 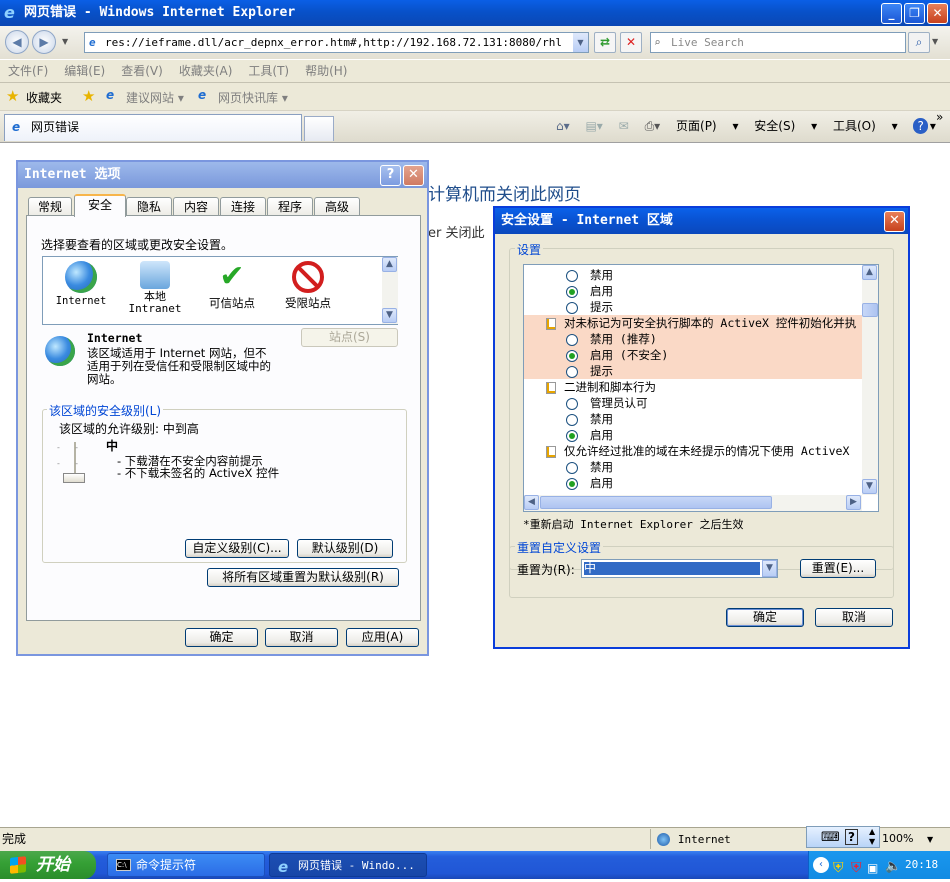 I want to click on zone-scroll-up: ▲, so click(x=389, y=264).